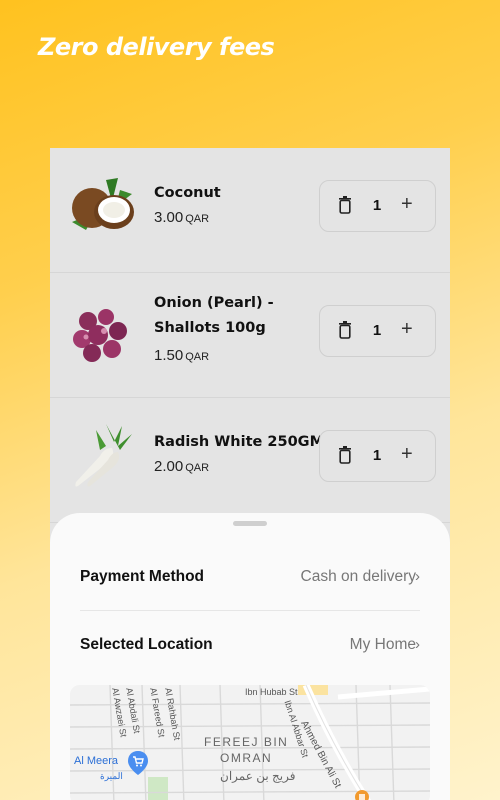 The height and width of the screenshot is (800, 500). What do you see at coordinates (271, 692) in the screenshot?
I see `street-label: Ibn Hubab St` at bounding box center [271, 692].